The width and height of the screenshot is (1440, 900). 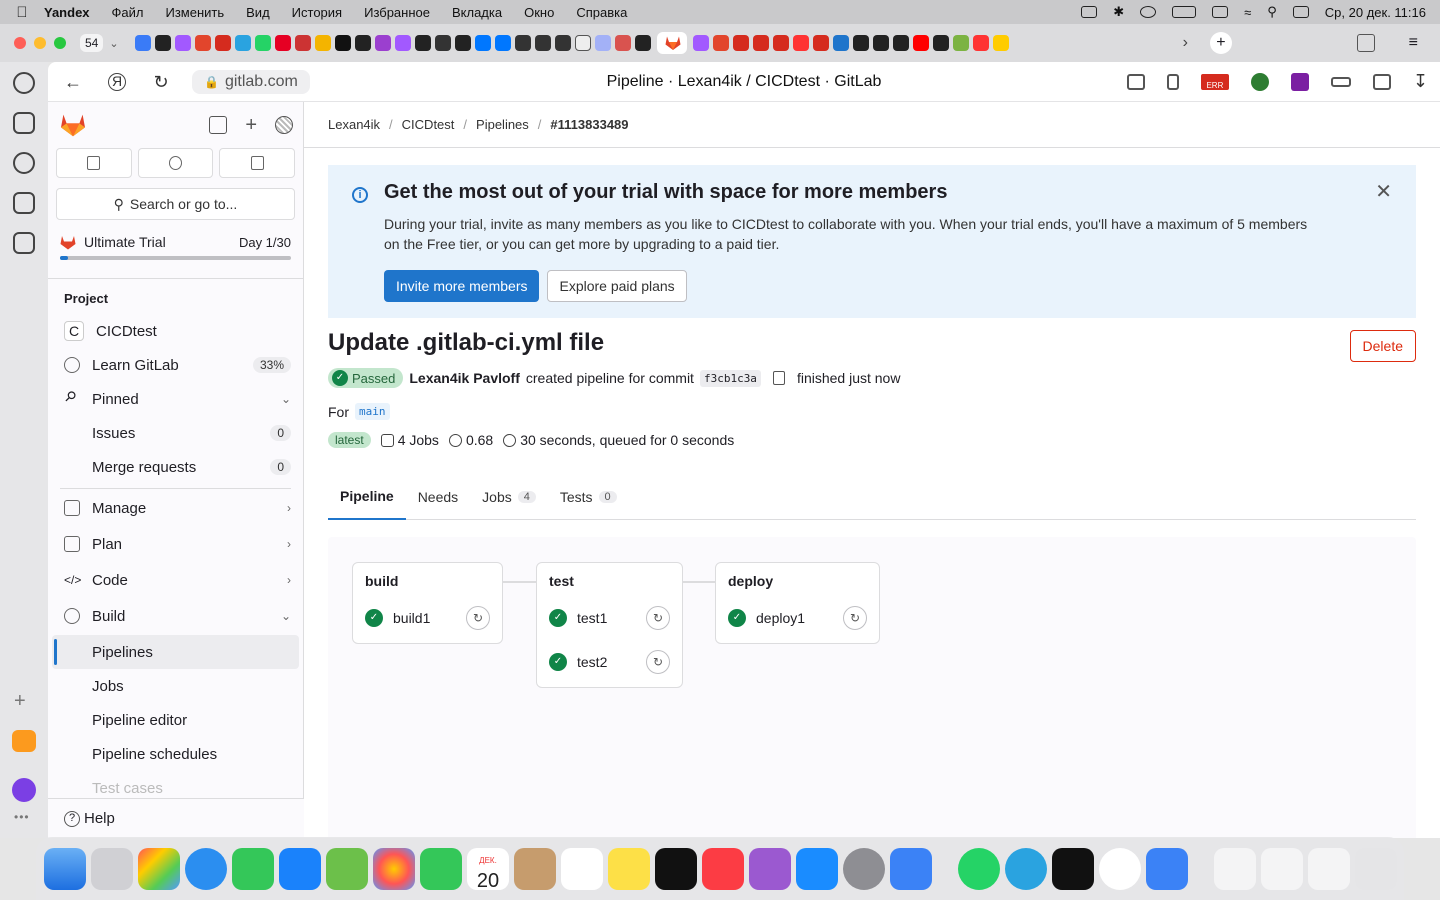 I want to click on sidebar-item-build: Build ⌄, so click(x=175, y=616).